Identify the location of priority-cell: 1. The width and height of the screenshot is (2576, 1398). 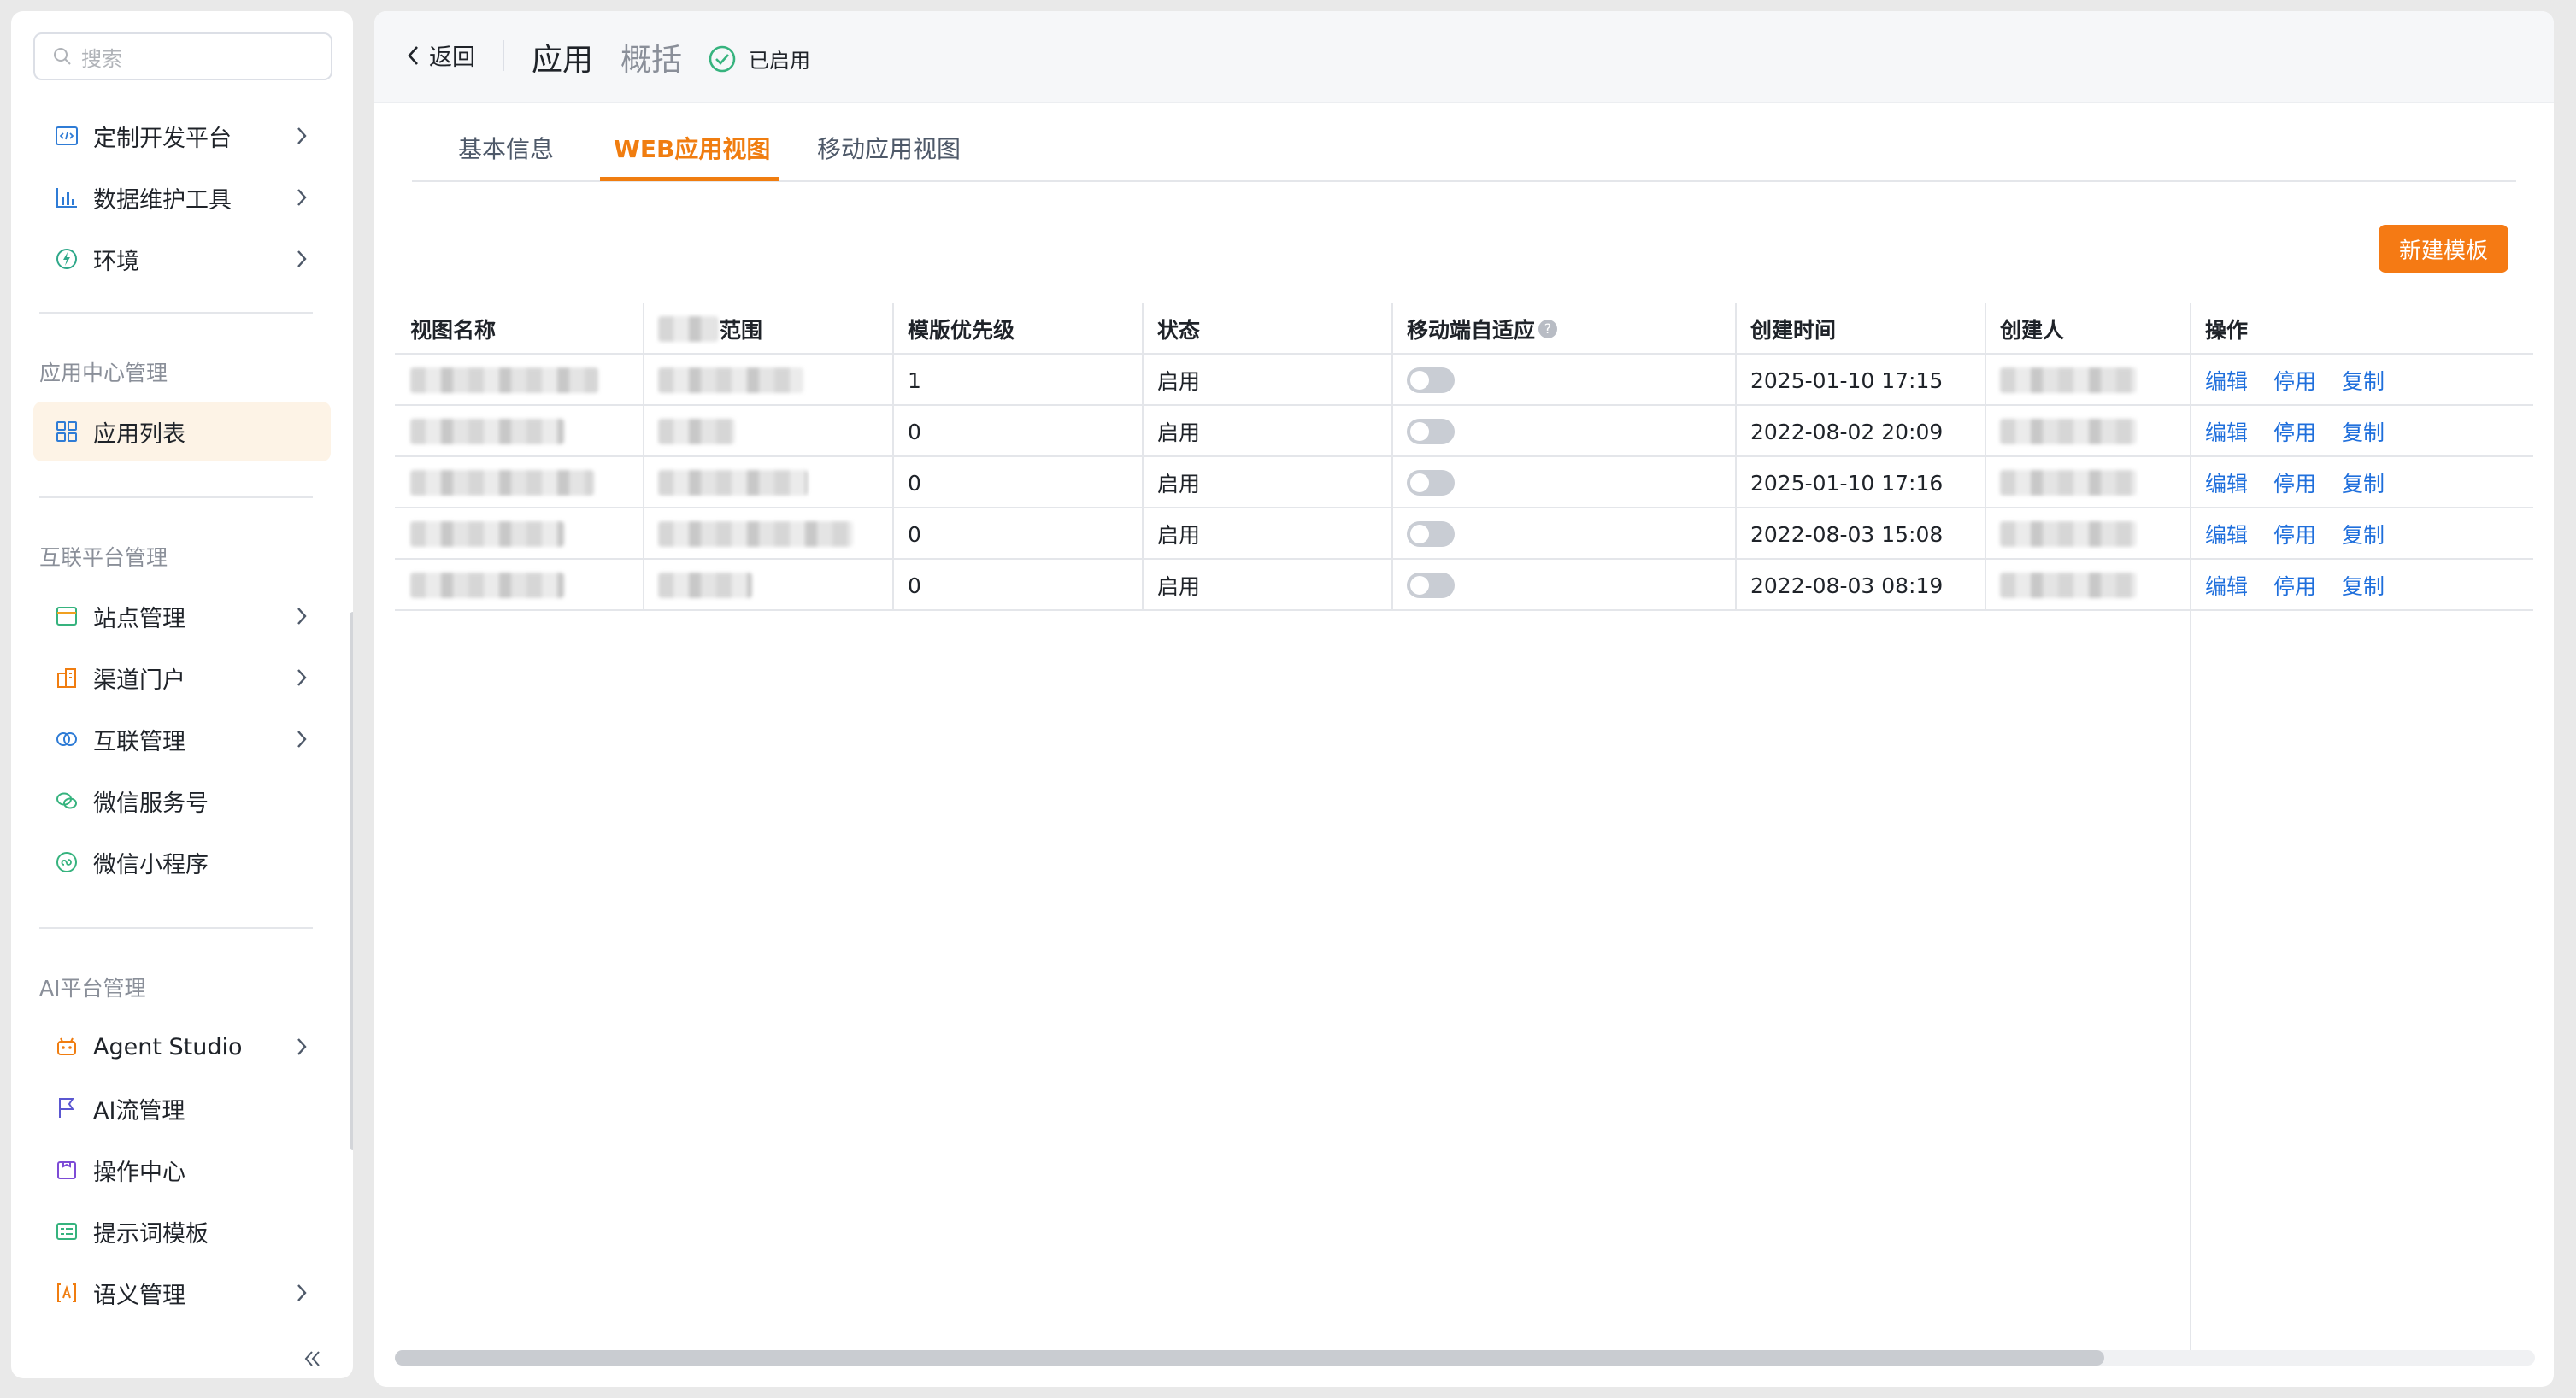
(914, 380).